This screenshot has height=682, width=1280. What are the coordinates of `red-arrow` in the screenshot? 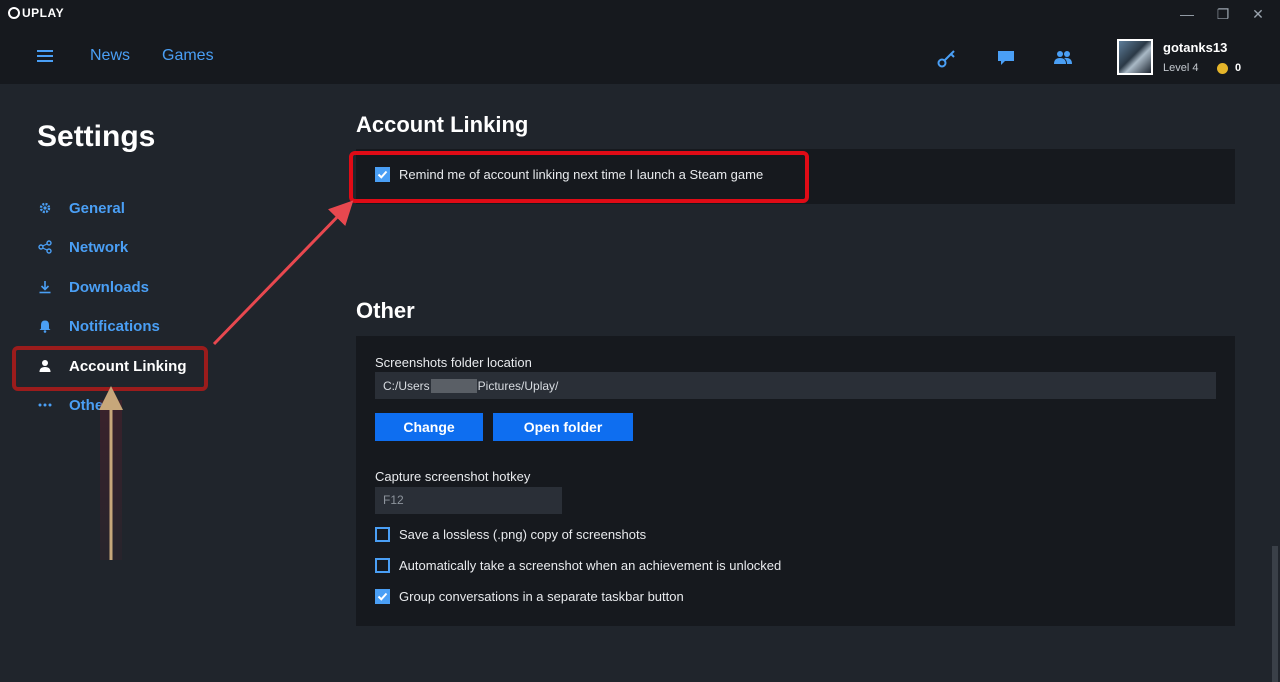 It's located at (283, 273).